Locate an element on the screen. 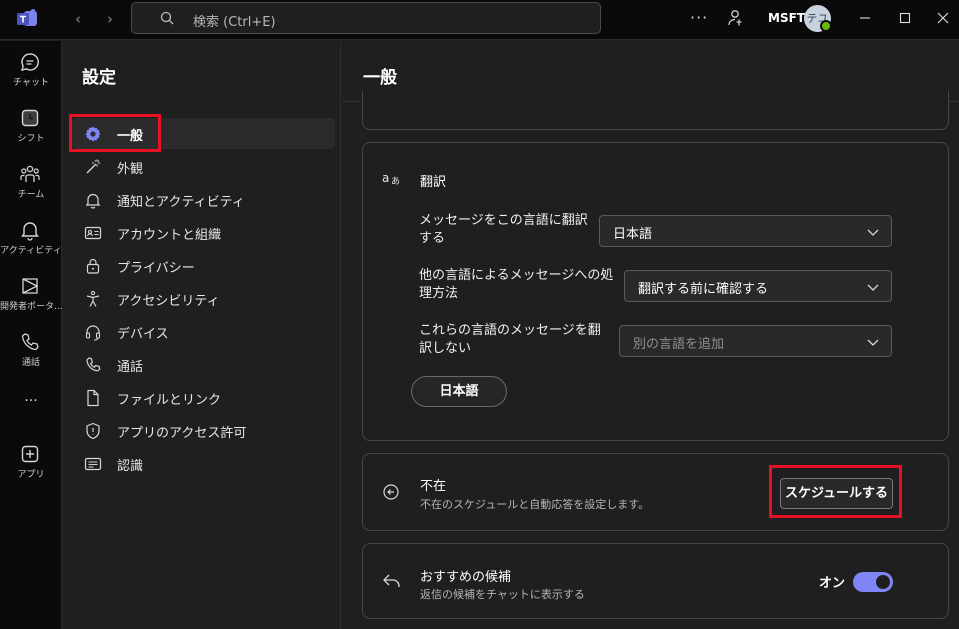 The height and width of the screenshot is (629, 959). menu-label: アカウントと組織 is located at coordinates (169, 235).